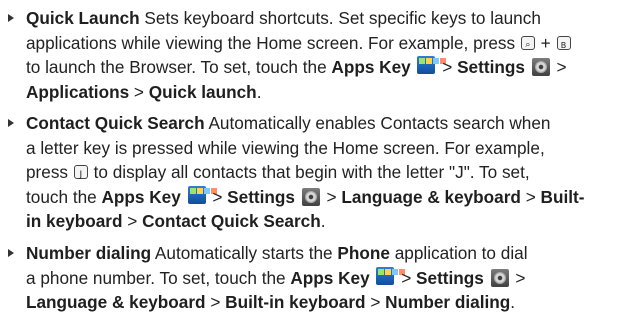 The width and height of the screenshot is (629, 320). What do you see at coordinates (323, 92) in the screenshot?
I see `line: Applications > Quick launch.` at bounding box center [323, 92].